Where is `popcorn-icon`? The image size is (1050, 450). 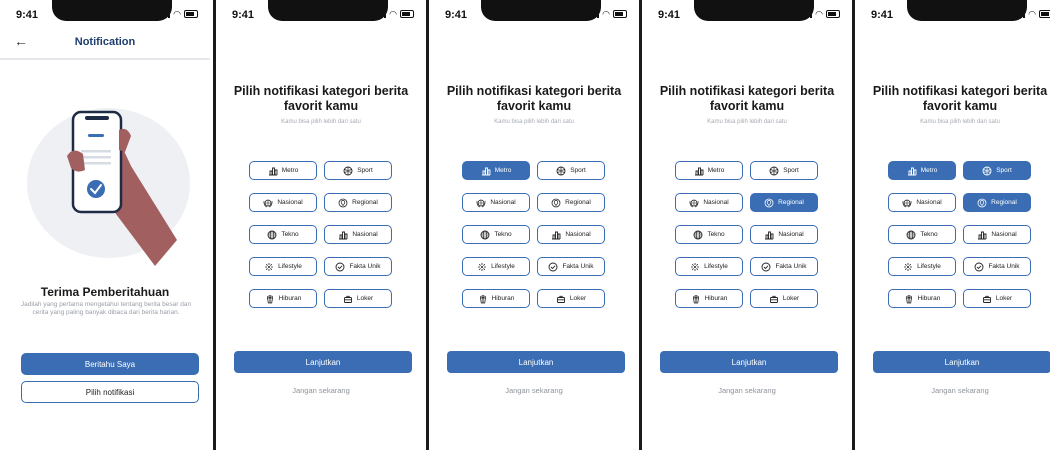
popcorn-icon is located at coordinates (908, 298).